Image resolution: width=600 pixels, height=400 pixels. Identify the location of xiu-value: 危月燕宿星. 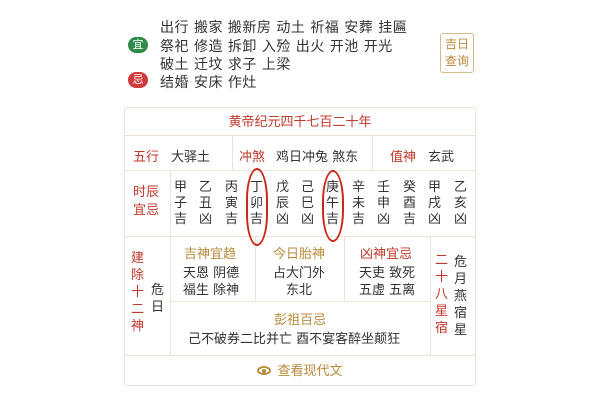
(461, 296).